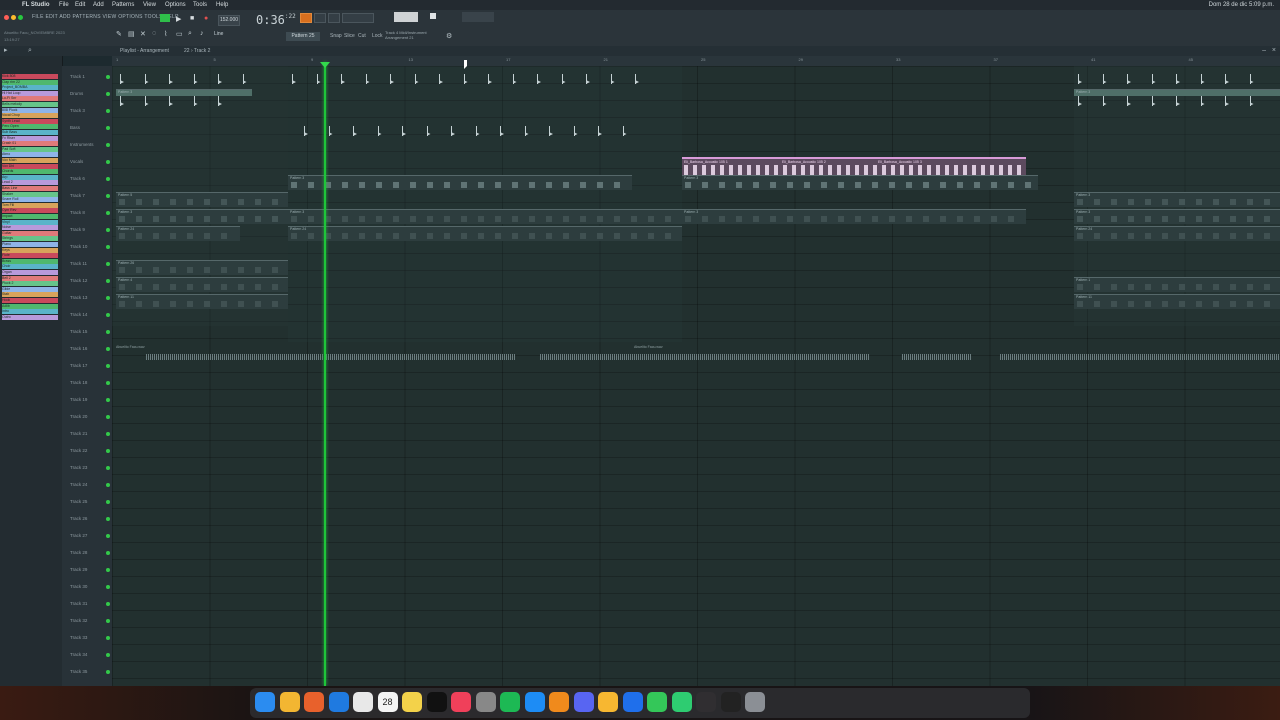 The height and width of the screenshot is (720, 1280). What do you see at coordinates (276, 20) in the screenshot?
I see `song-position: 0:36:22` at bounding box center [276, 20].